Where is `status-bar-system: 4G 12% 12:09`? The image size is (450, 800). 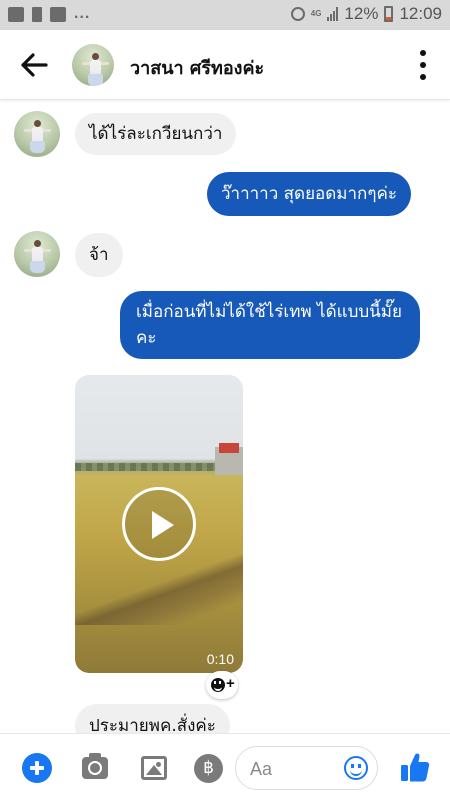 status-bar-system: 4G 12% 12:09 is located at coordinates (366, 14).